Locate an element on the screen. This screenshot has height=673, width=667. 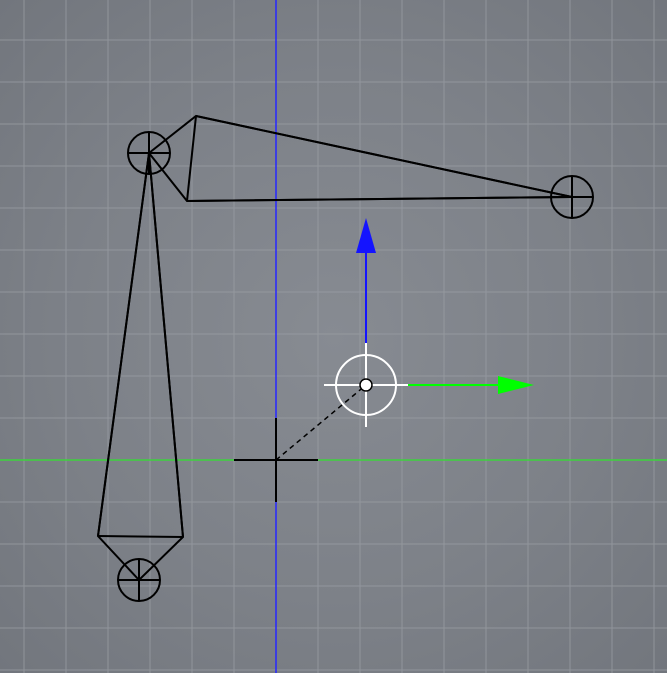
bone-upper-tail-joint is located at coordinates (572, 197).